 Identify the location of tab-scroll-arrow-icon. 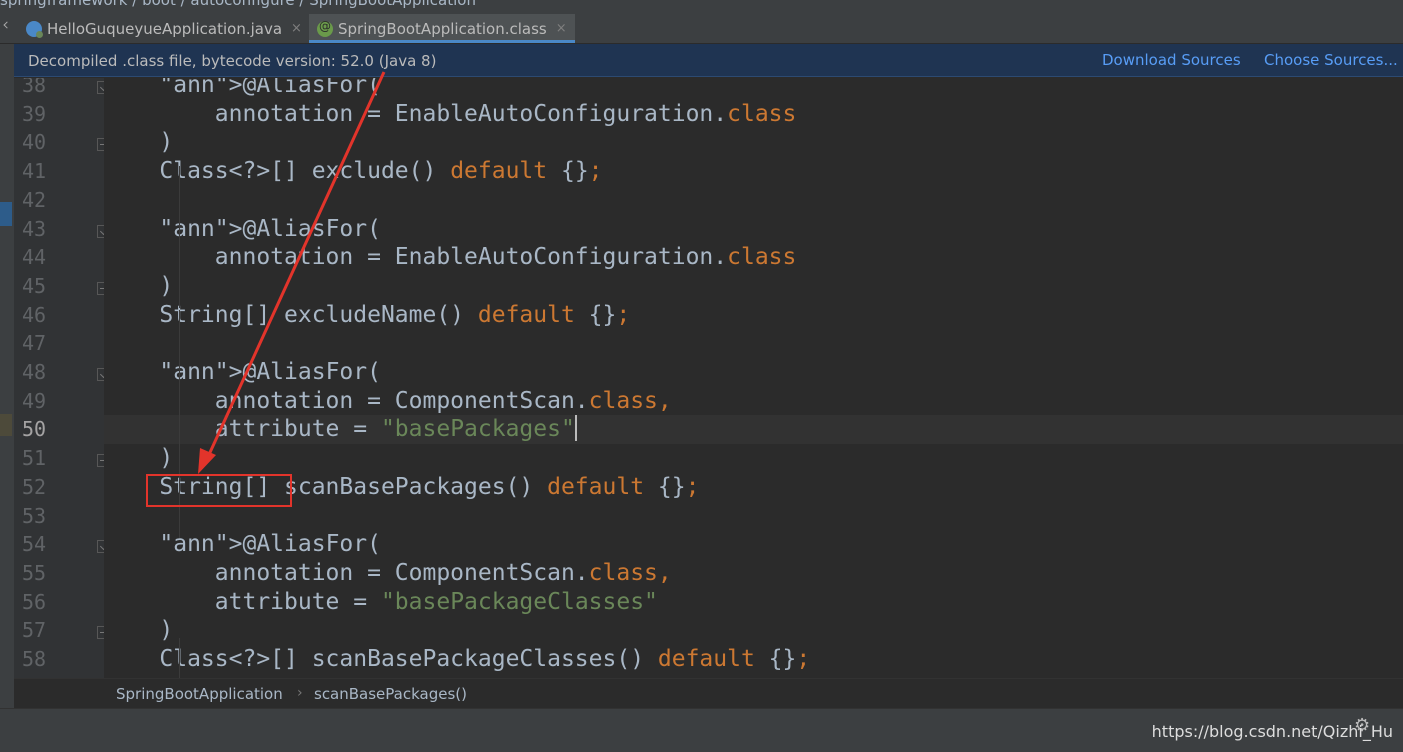
(7, 25).